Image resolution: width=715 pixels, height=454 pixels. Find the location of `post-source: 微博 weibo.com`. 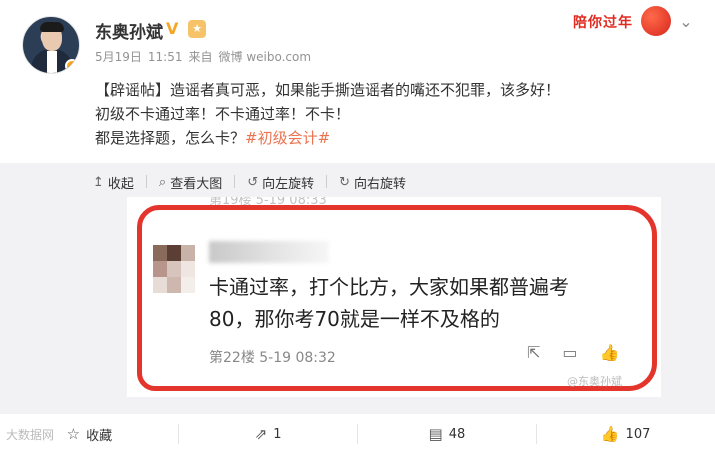

post-source: 微博 weibo.com is located at coordinates (265, 57).